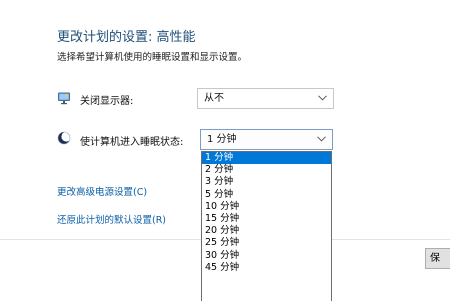  What do you see at coordinates (214, 98) in the screenshot?
I see `display-off-value: 从不` at bounding box center [214, 98].